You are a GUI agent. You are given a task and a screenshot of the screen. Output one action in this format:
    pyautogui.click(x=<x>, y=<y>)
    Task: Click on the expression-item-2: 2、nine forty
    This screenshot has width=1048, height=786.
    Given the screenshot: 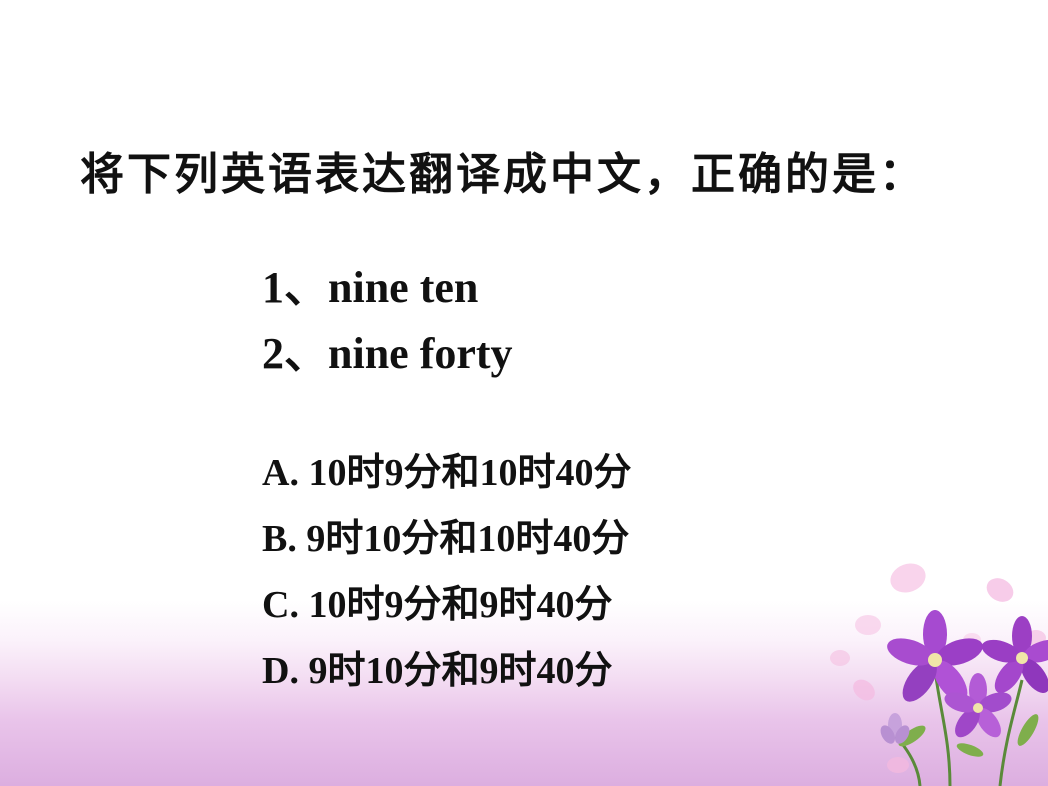 What is the action you would take?
    pyautogui.click(x=387, y=353)
    